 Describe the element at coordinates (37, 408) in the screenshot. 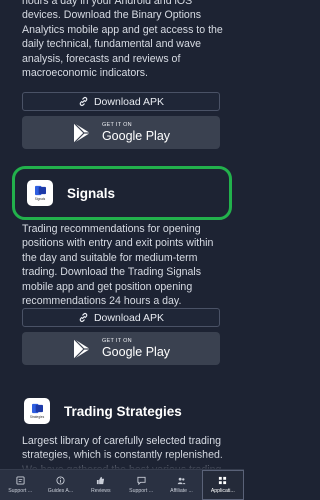

I see `strategies-logo-icon` at that location.